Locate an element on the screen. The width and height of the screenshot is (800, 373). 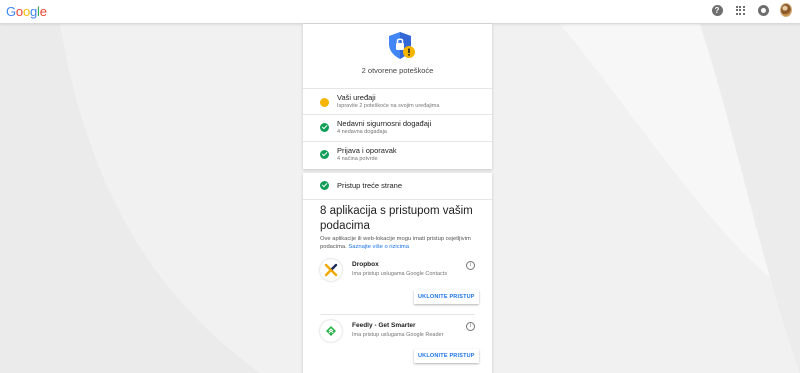
open-issues-summary: 2 otvorene poteškoće is located at coordinates (397, 70).